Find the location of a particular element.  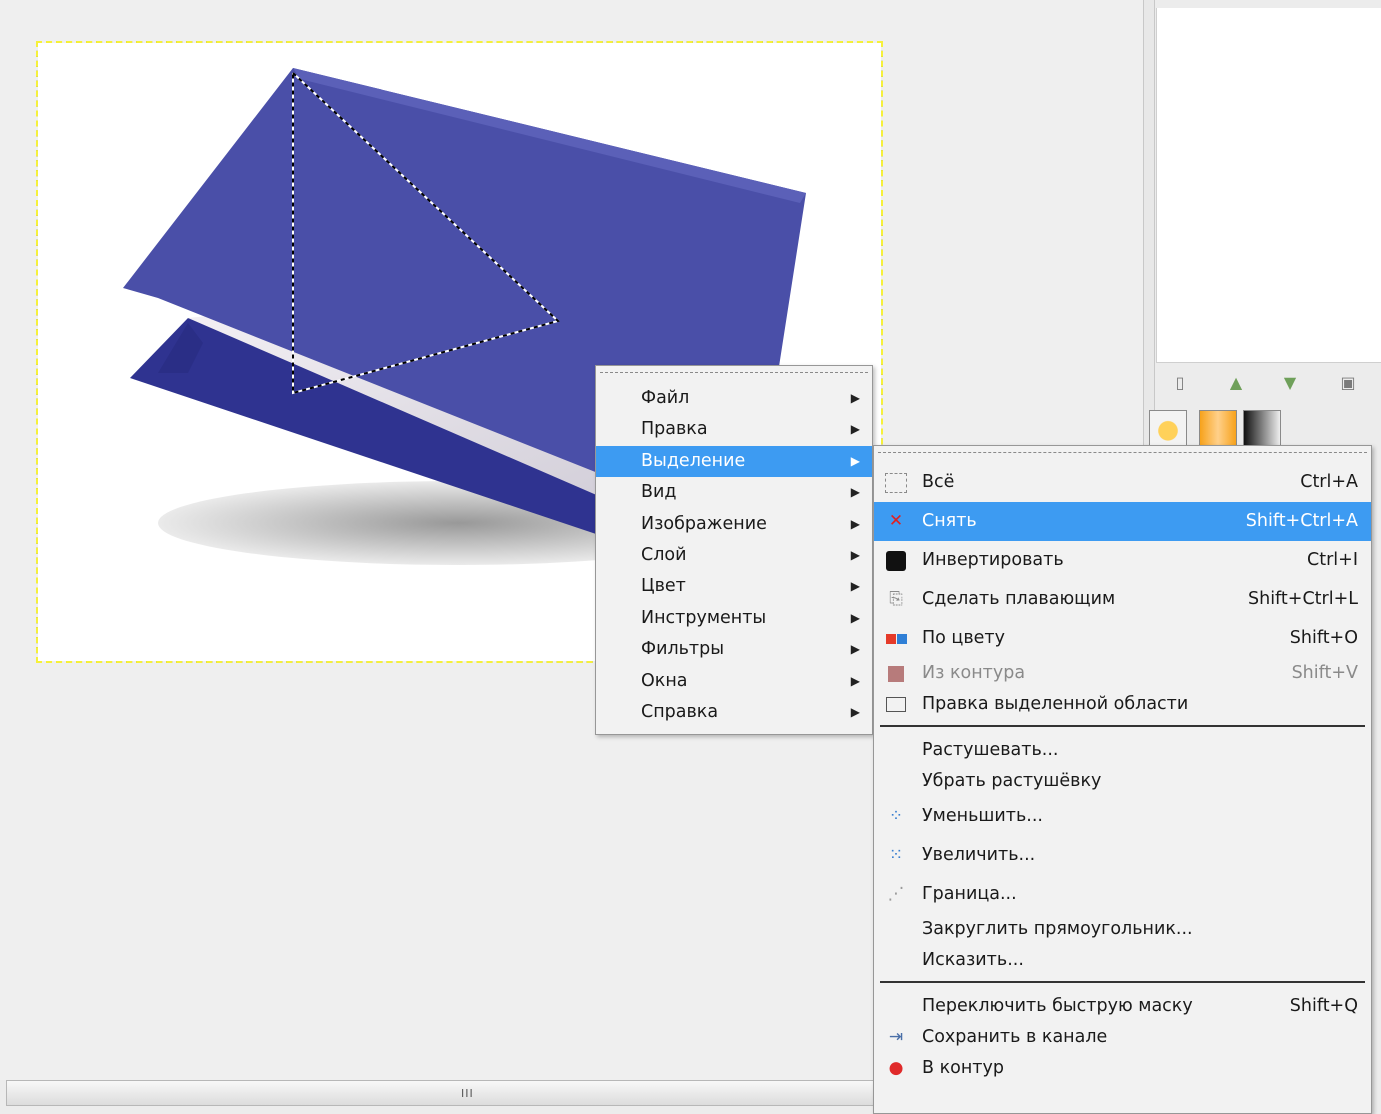

menu-item-select-none: ✕ Снять Shift+Ctrl+A is located at coordinates (1122, 521).